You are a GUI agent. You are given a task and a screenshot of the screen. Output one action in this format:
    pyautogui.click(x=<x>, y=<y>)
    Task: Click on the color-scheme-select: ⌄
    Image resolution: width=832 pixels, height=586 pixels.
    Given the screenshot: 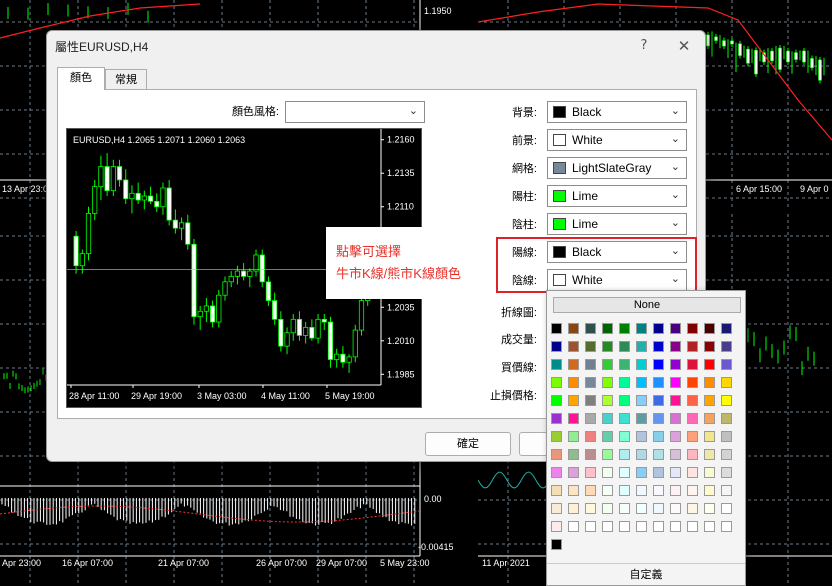 What is the action you would take?
    pyautogui.click(x=355, y=112)
    